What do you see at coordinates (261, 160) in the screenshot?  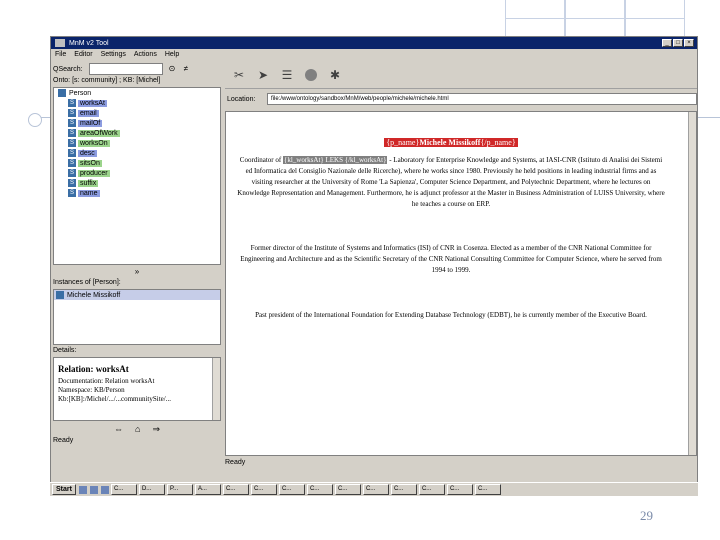 I see `para-prefix: Coordinator of` at bounding box center [261, 160].